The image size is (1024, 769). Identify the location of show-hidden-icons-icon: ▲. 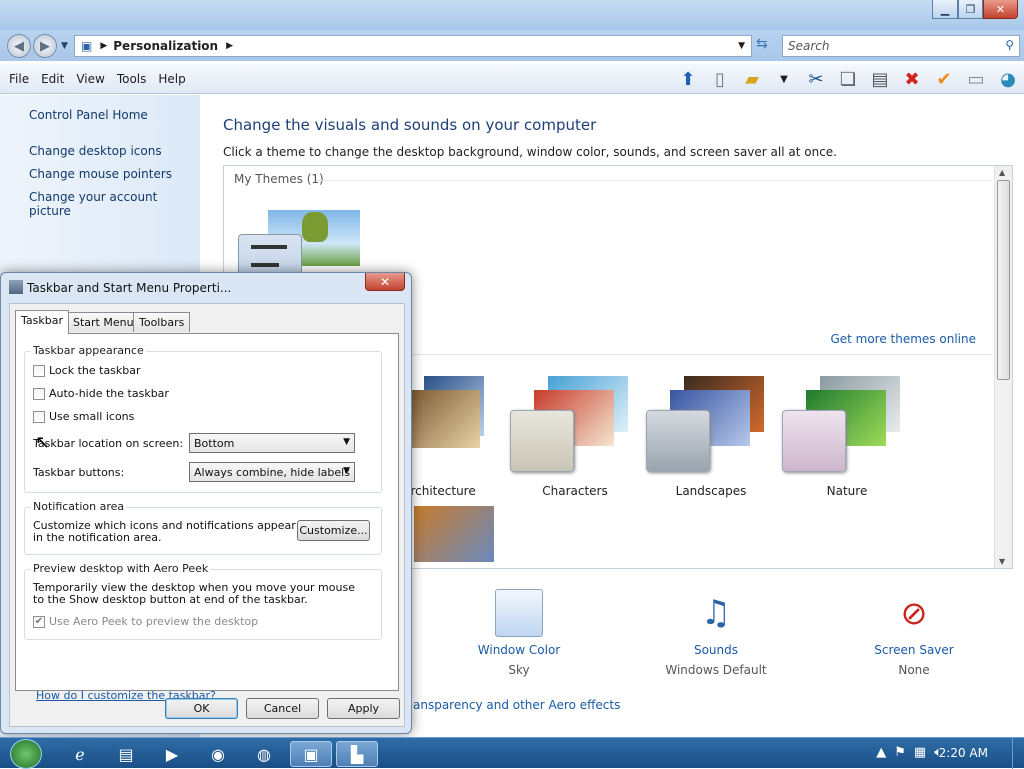
(881, 752).